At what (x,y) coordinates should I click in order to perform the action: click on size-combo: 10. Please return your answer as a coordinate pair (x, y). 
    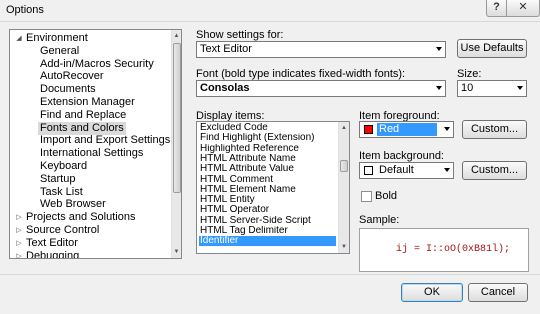
    Looking at the image, I should click on (492, 88).